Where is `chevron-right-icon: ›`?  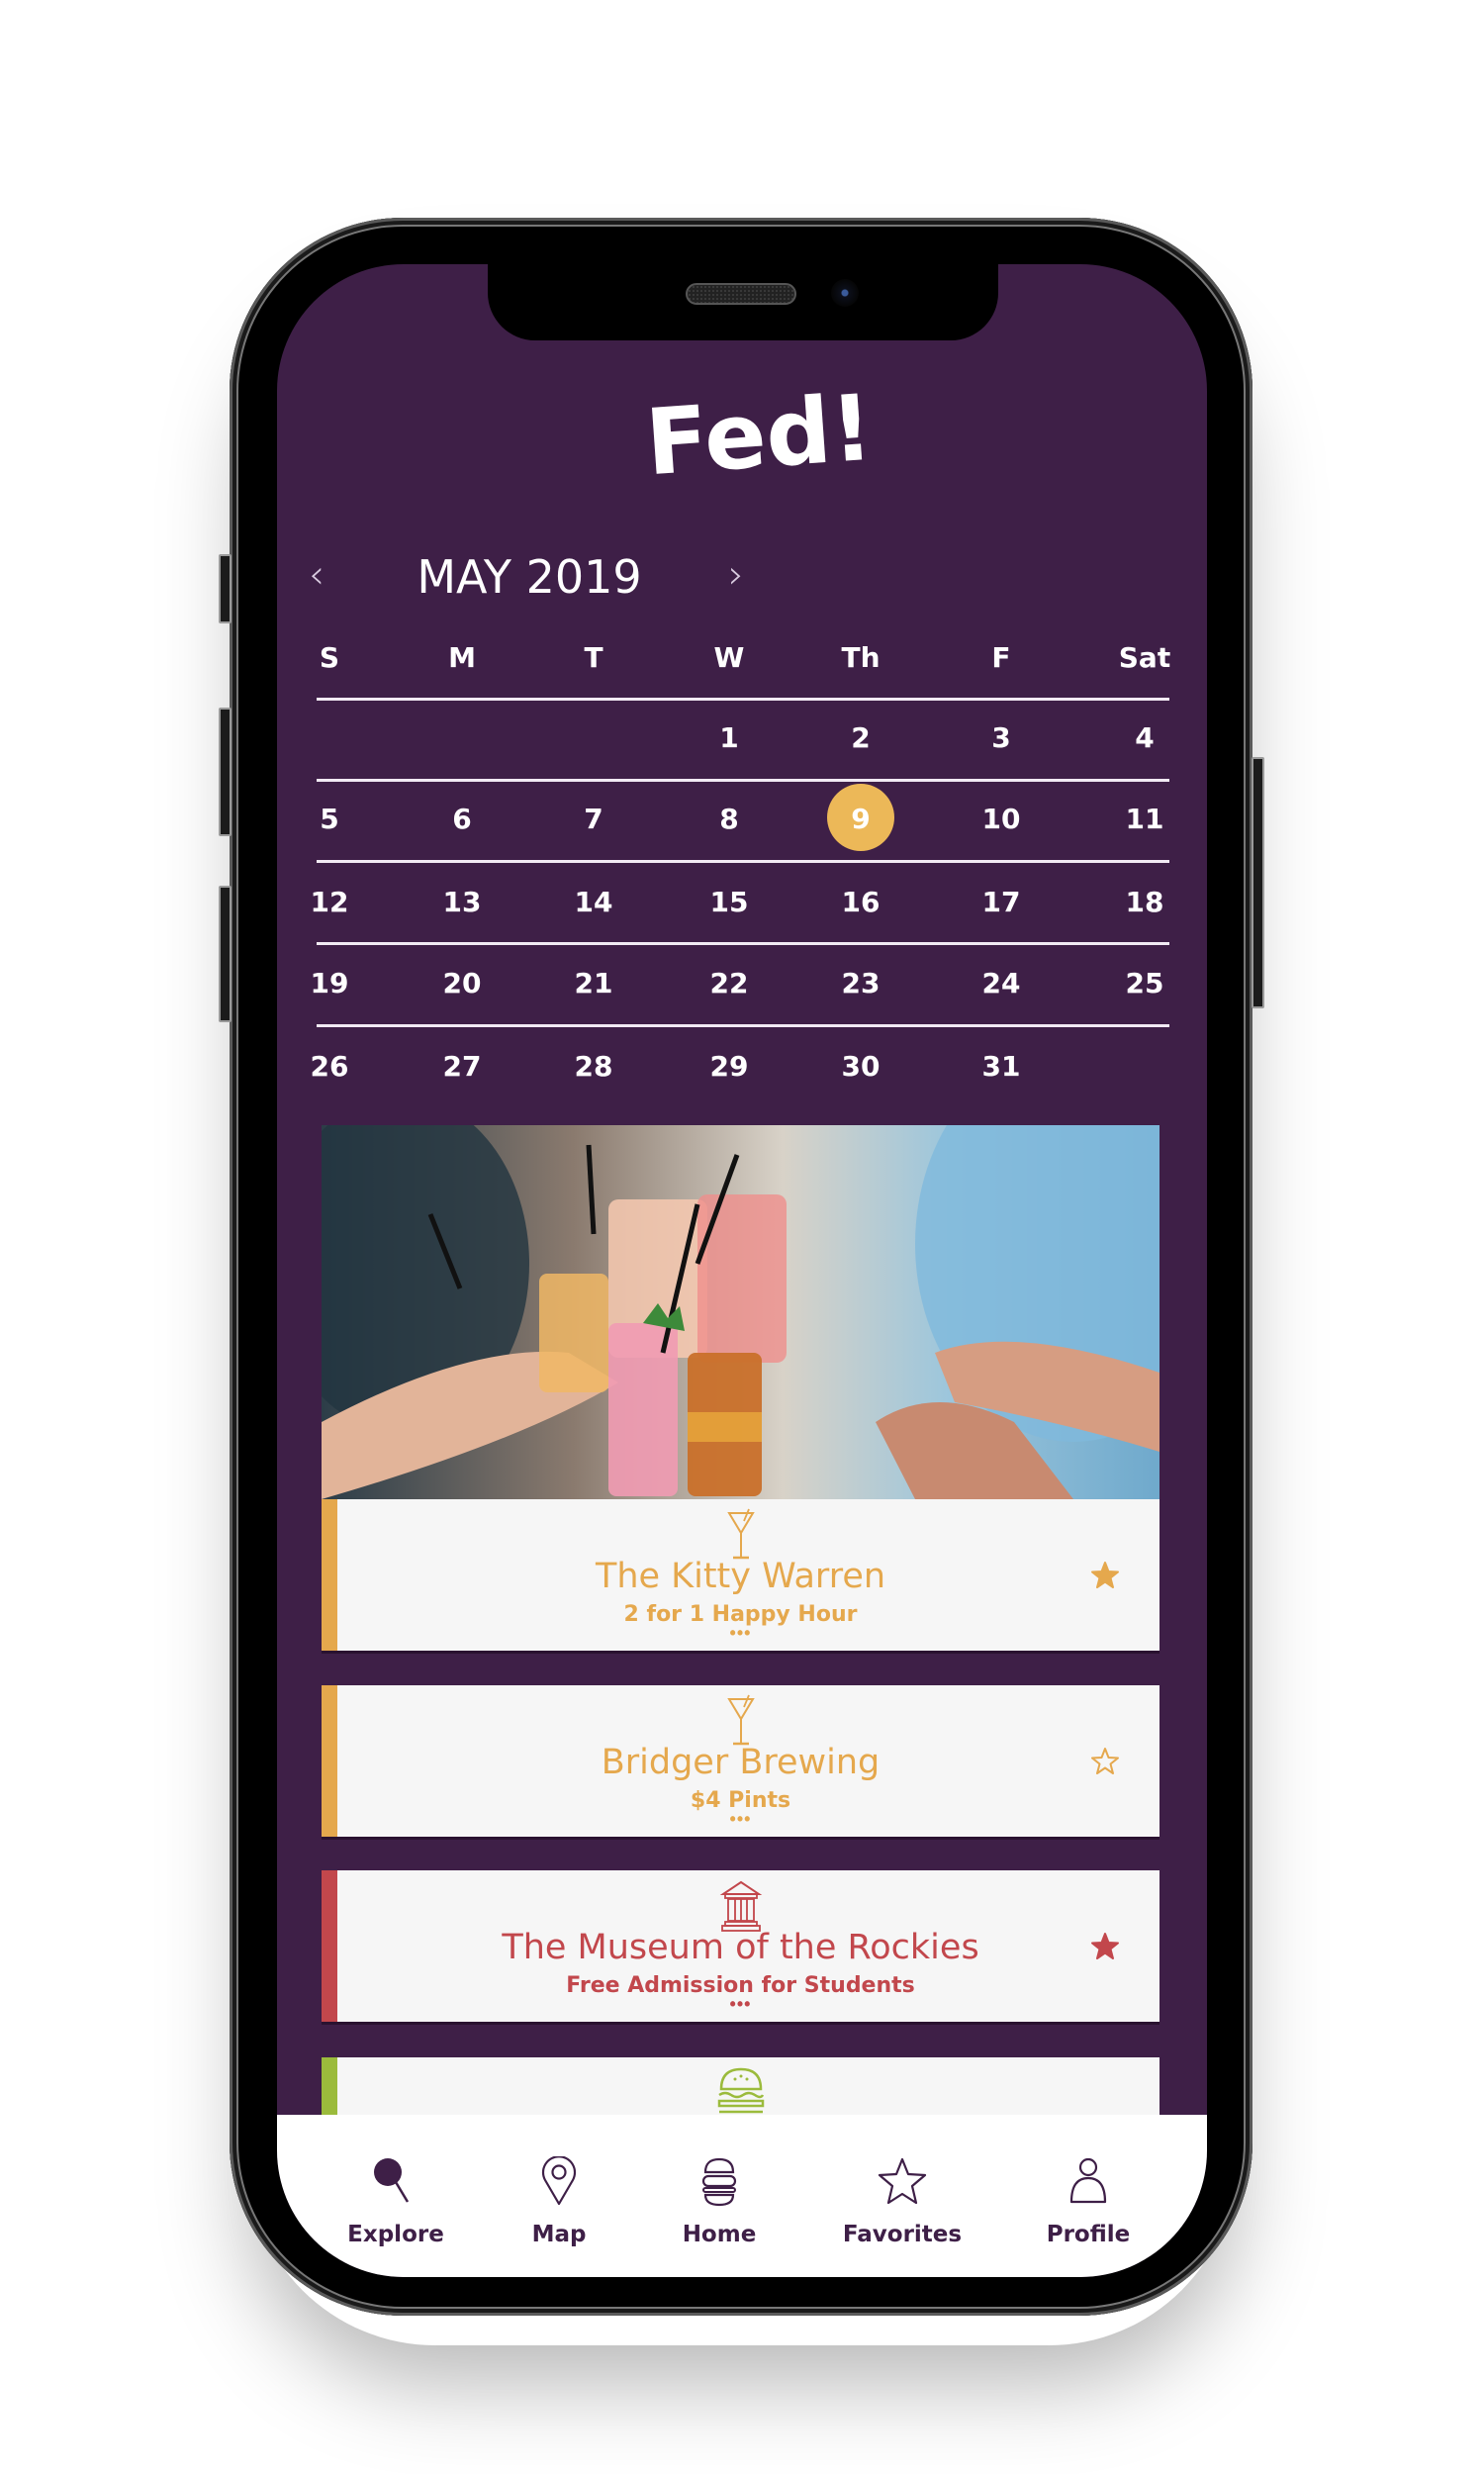
chevron-right-icon: › is located at coordinates (736, 575).